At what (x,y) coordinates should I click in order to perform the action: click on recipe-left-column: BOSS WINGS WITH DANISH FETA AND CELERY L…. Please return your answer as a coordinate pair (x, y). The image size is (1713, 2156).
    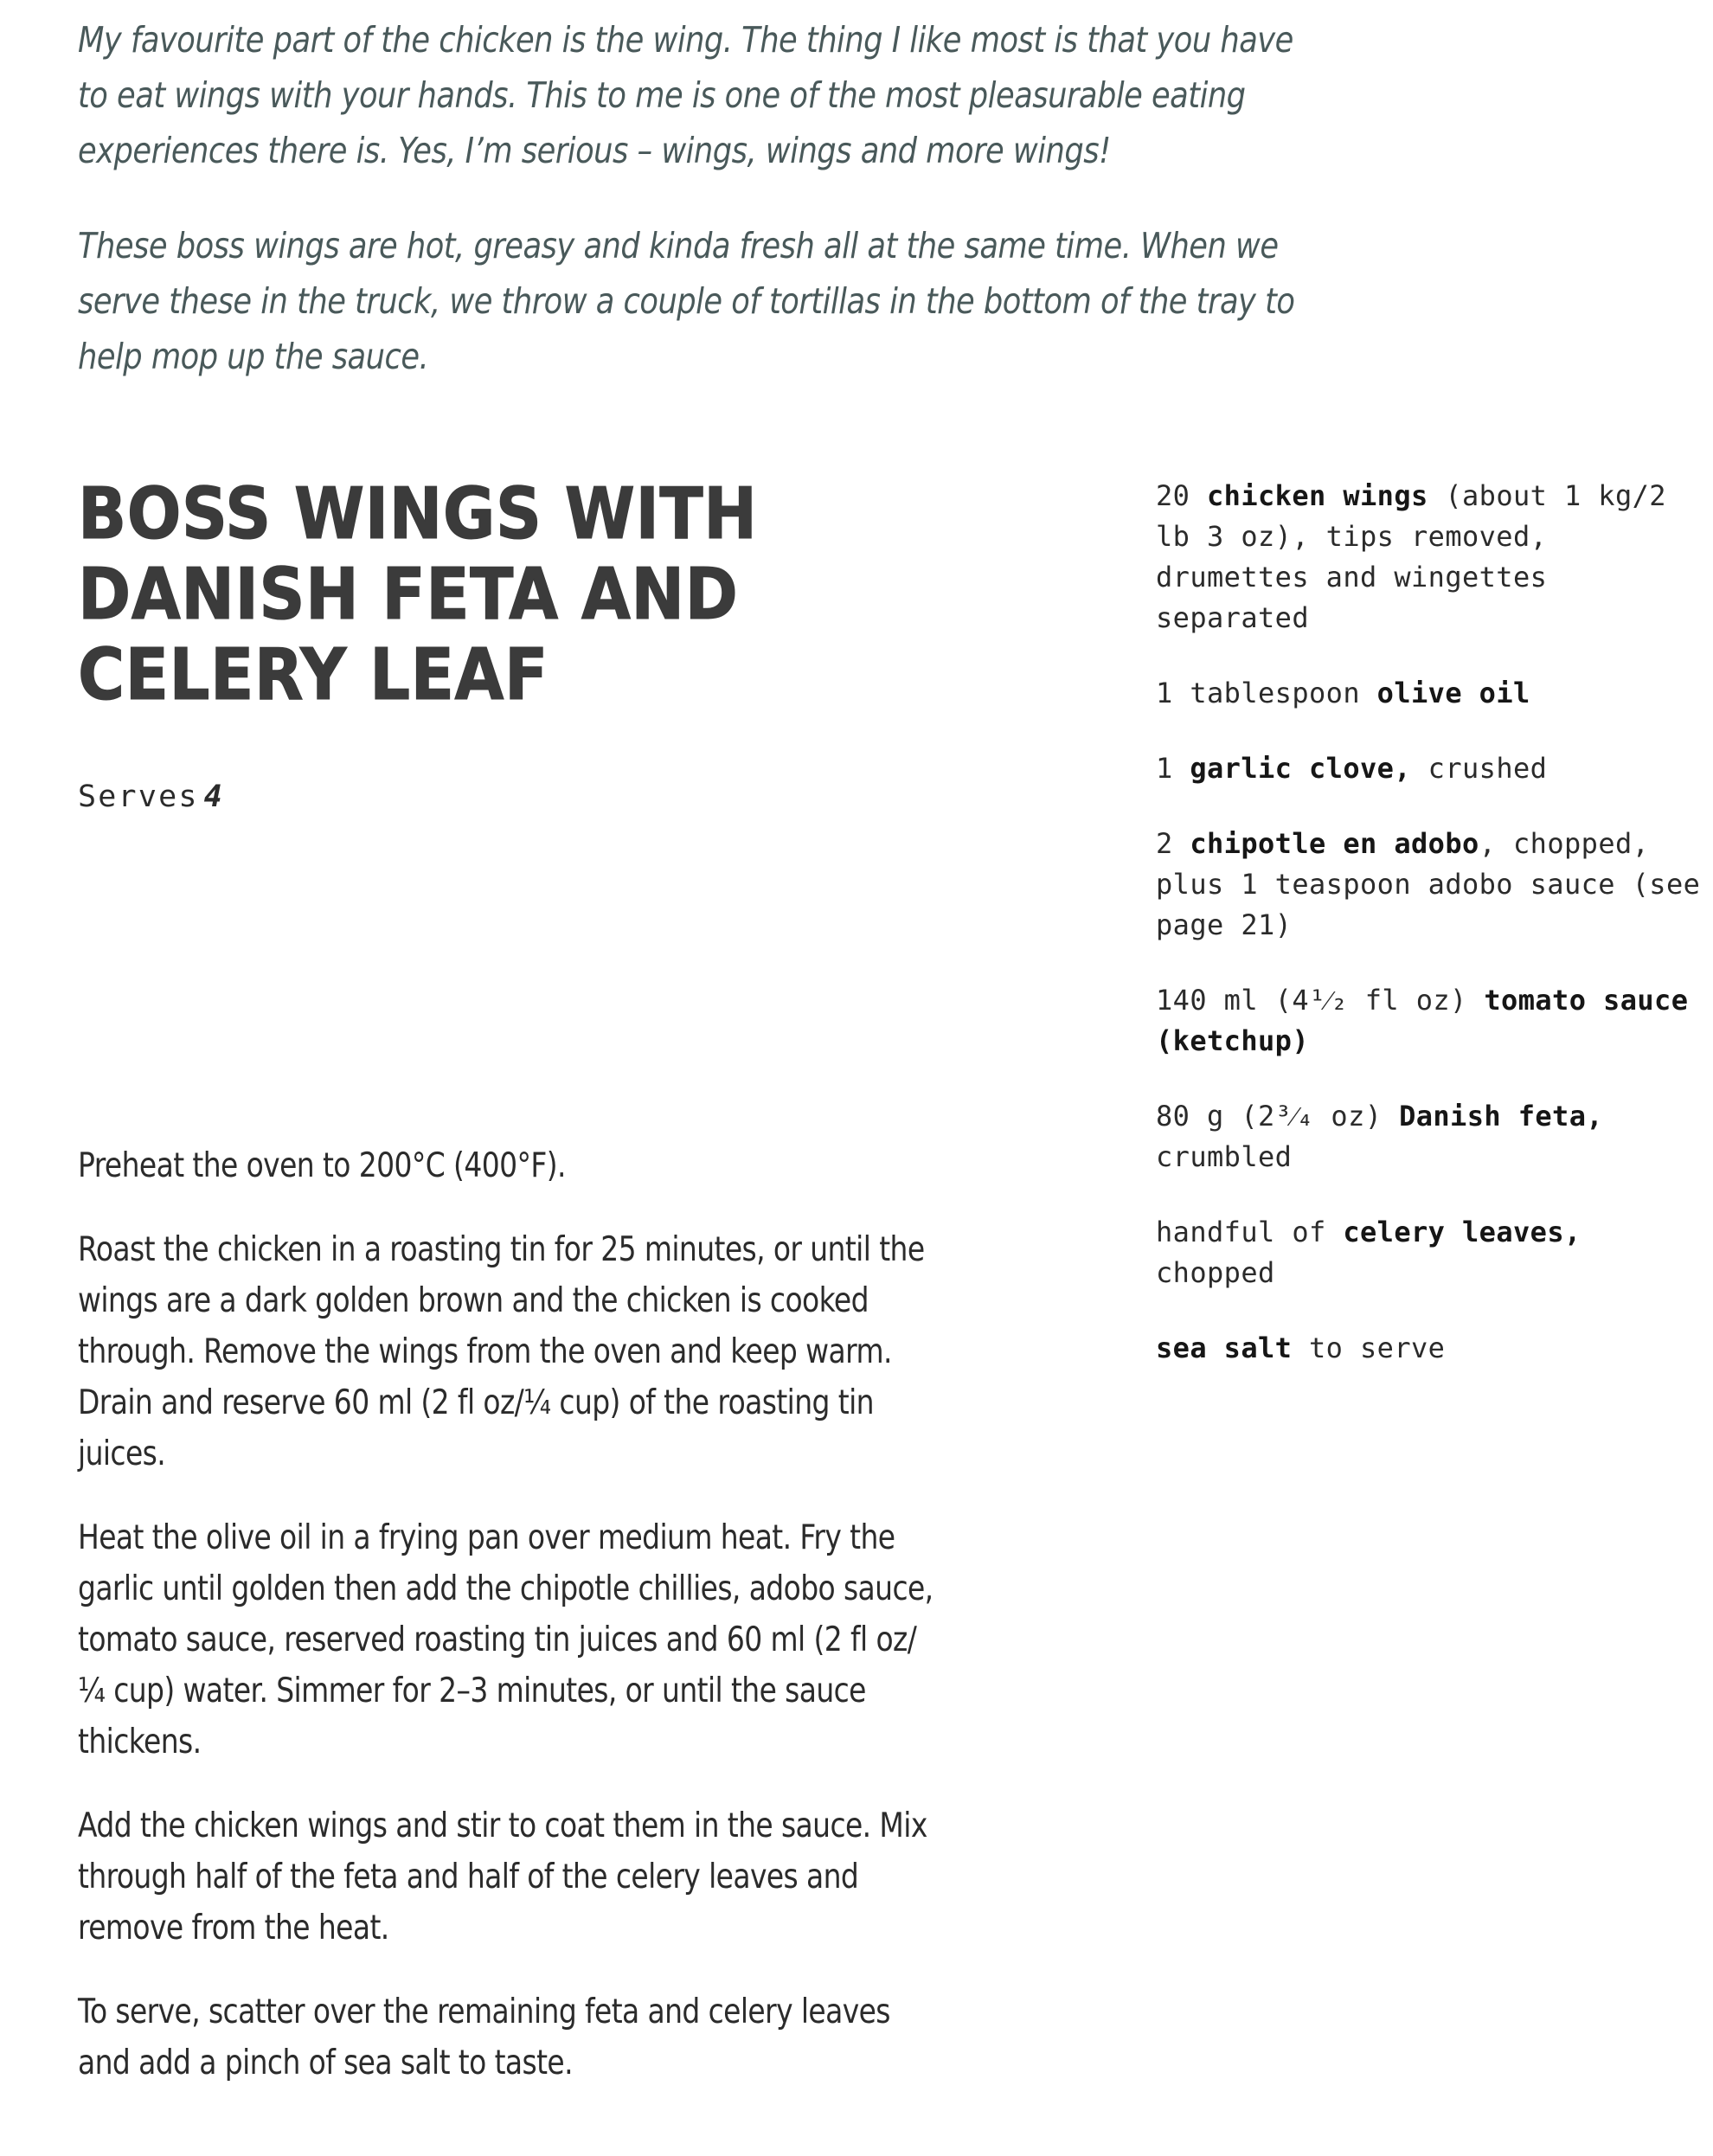
    Looking at the image, I should click on (493, 643).